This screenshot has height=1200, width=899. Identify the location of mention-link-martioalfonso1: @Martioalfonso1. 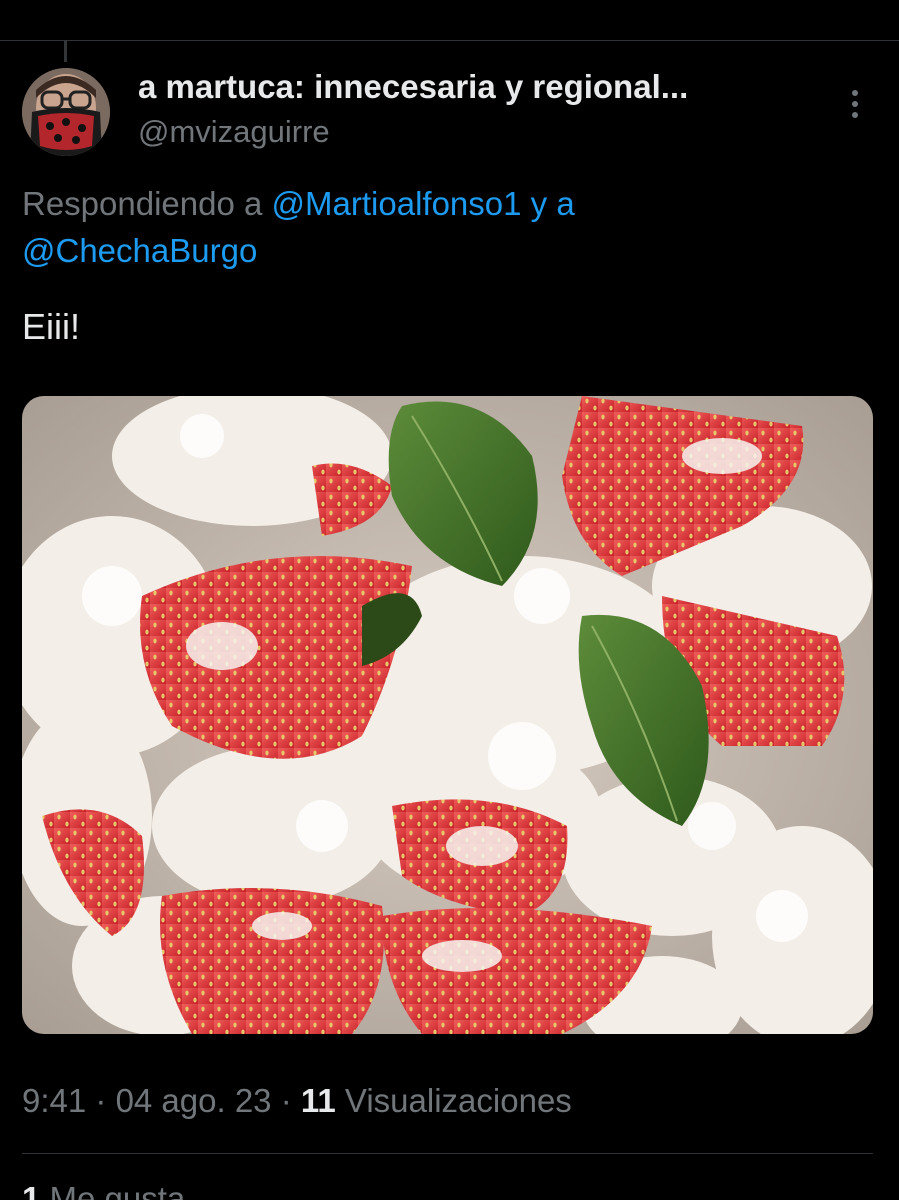
(397, 203).